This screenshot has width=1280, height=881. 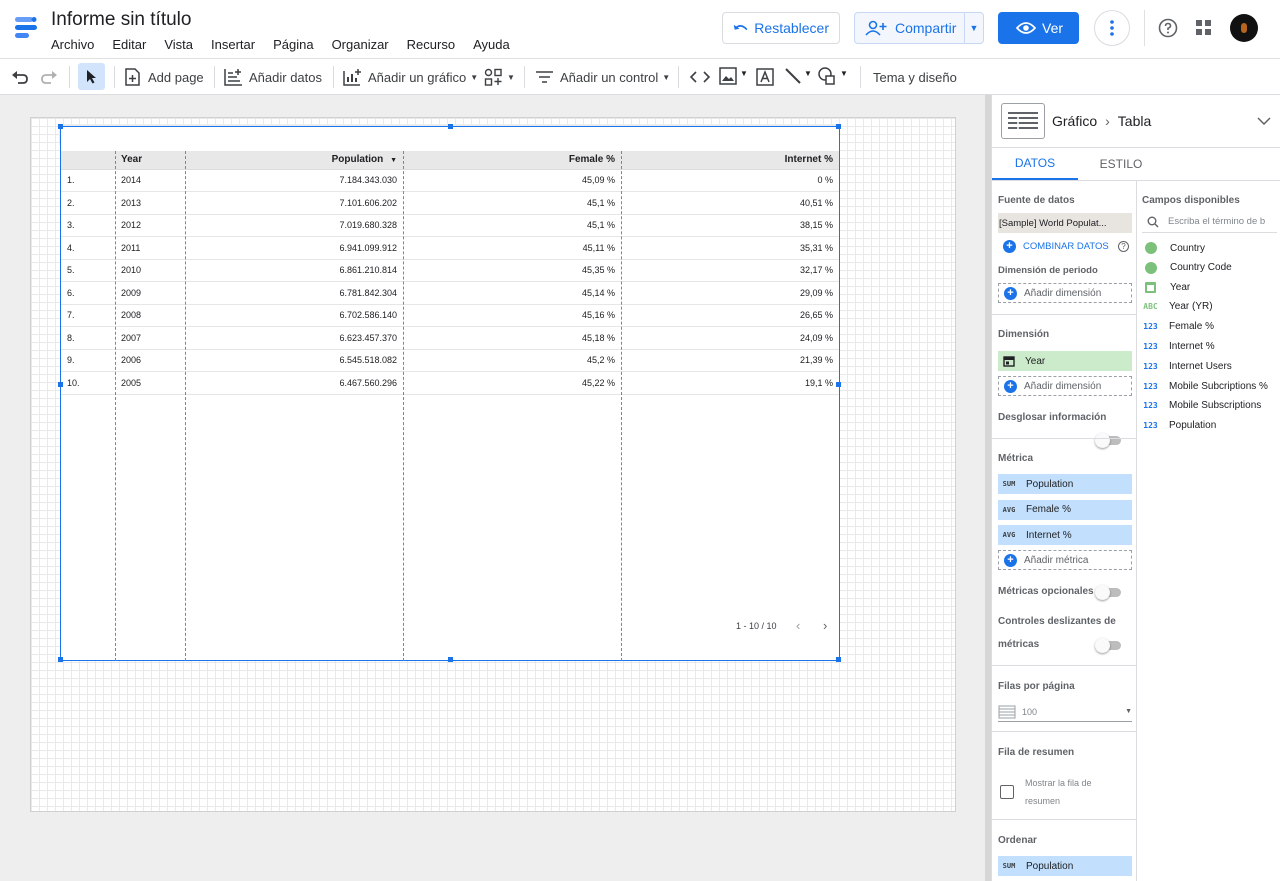 I want to click on menu-archivo: Archivo, so click(x=72, y=44).